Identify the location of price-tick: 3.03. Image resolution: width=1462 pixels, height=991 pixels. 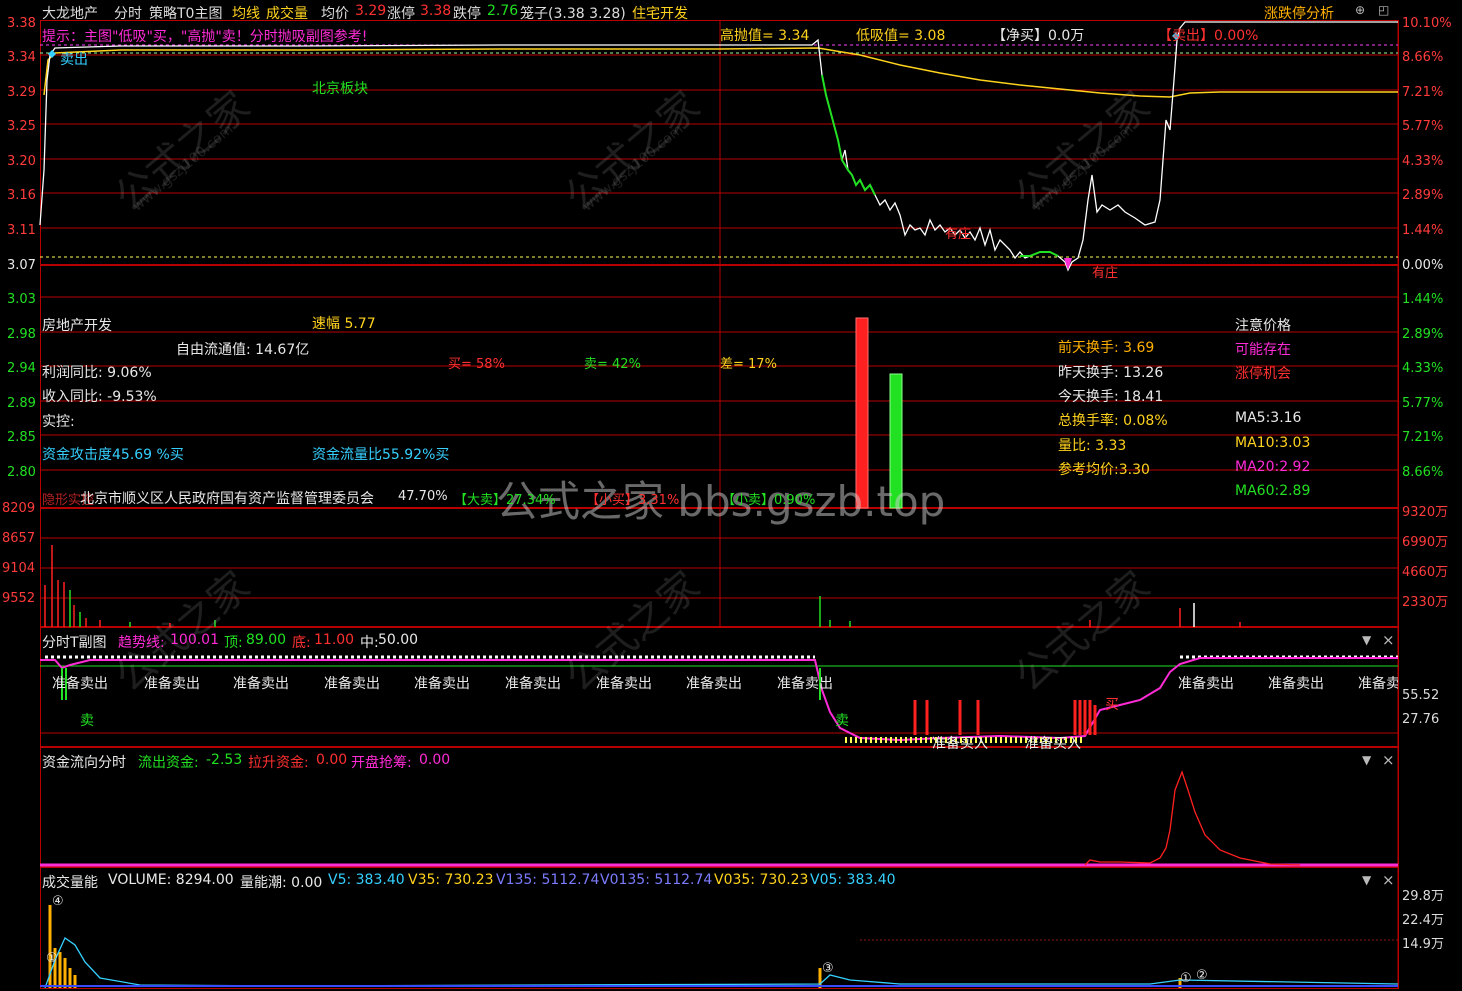
(21, 299).